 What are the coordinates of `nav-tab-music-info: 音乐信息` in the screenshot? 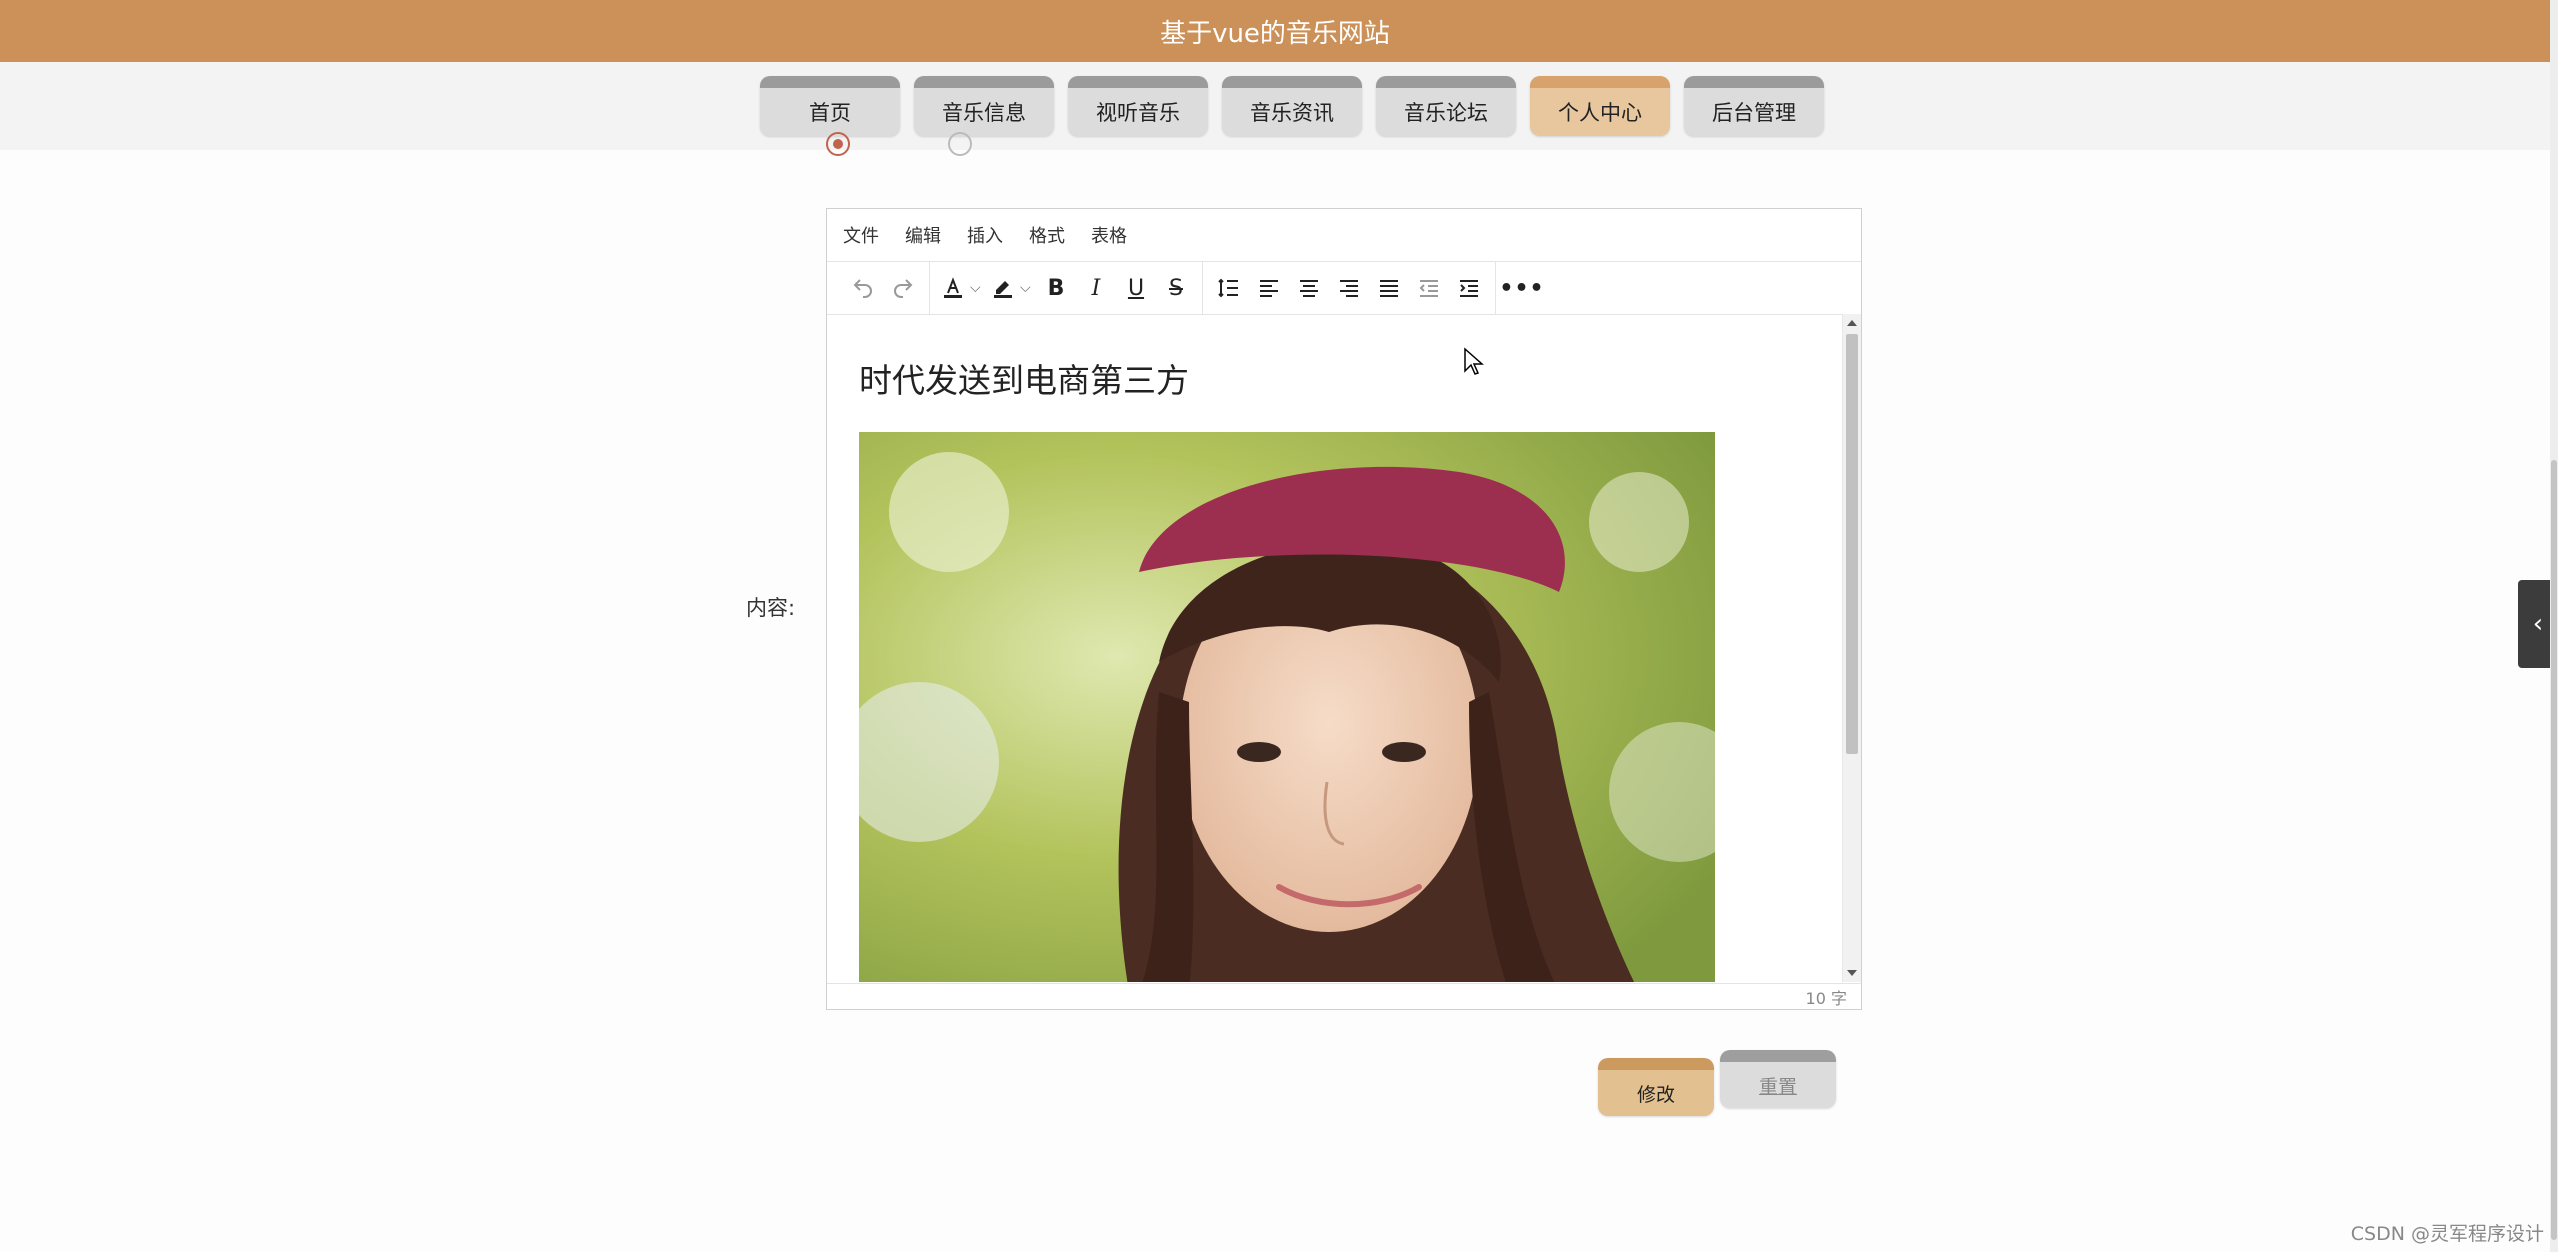 It's located at (984, 106).